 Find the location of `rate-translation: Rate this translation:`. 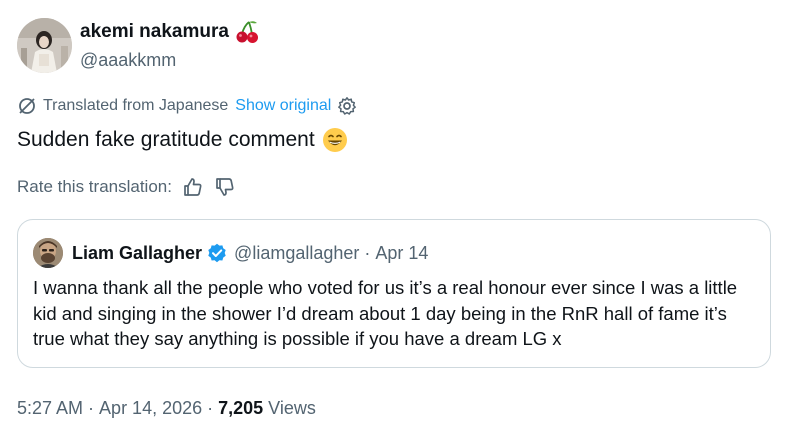

rate-translation: Rate this translation: is located at coordinates (126, 187).